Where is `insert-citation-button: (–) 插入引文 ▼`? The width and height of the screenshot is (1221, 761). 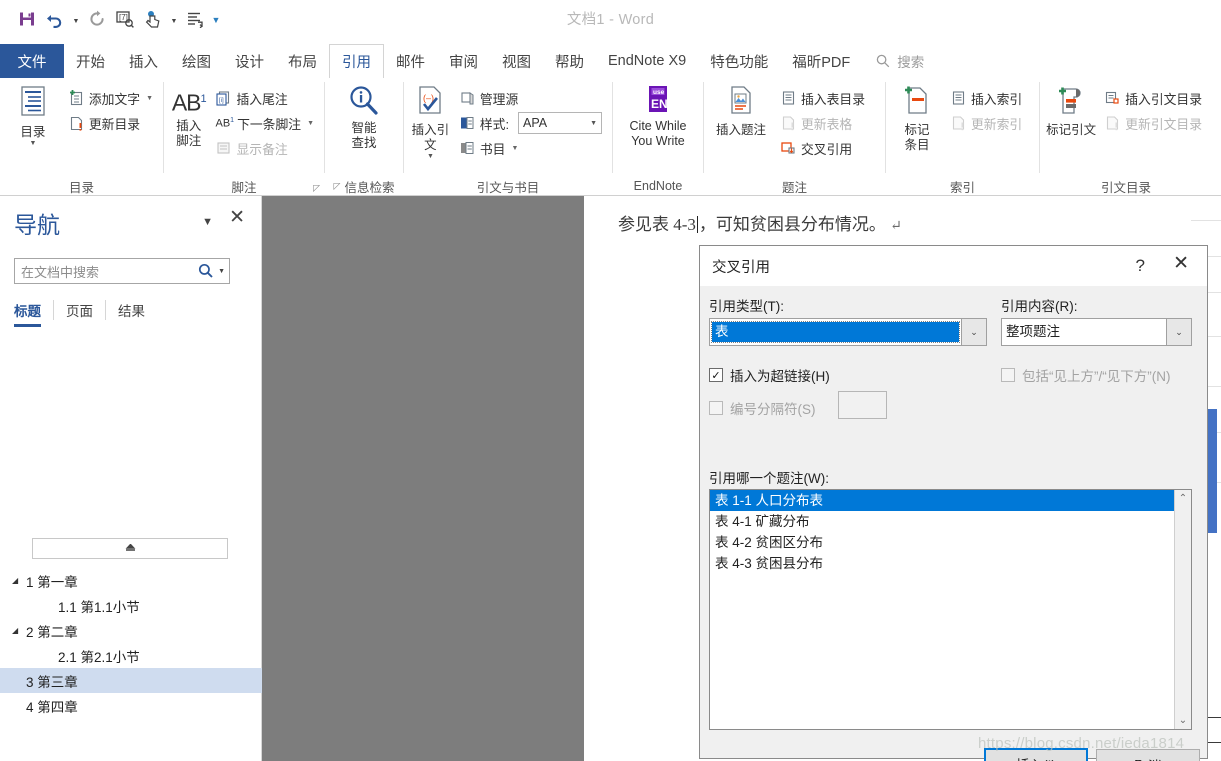
insert-citation-button: (–) 插入引文 ▼ is located at coordinates (430, 122).